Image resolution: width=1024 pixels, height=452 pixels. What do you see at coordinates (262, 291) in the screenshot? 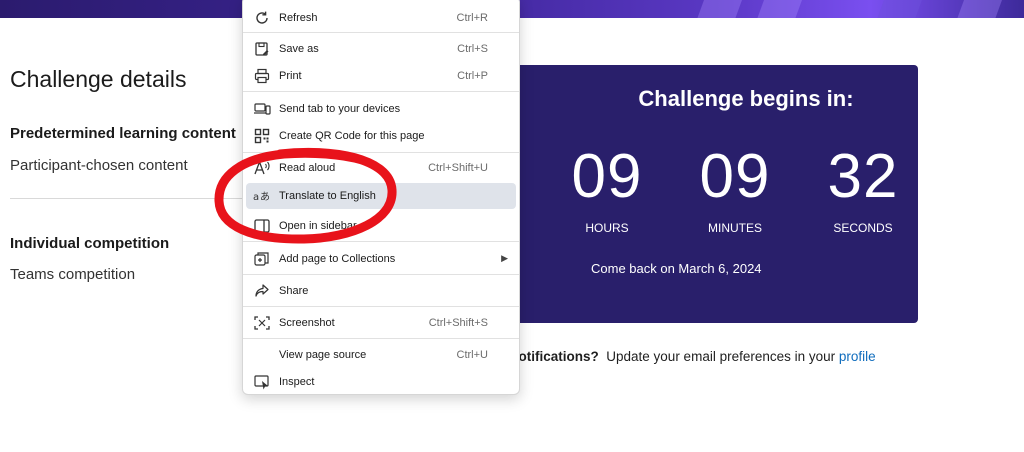
I see `share-icon` at bounding box center [262, 291].